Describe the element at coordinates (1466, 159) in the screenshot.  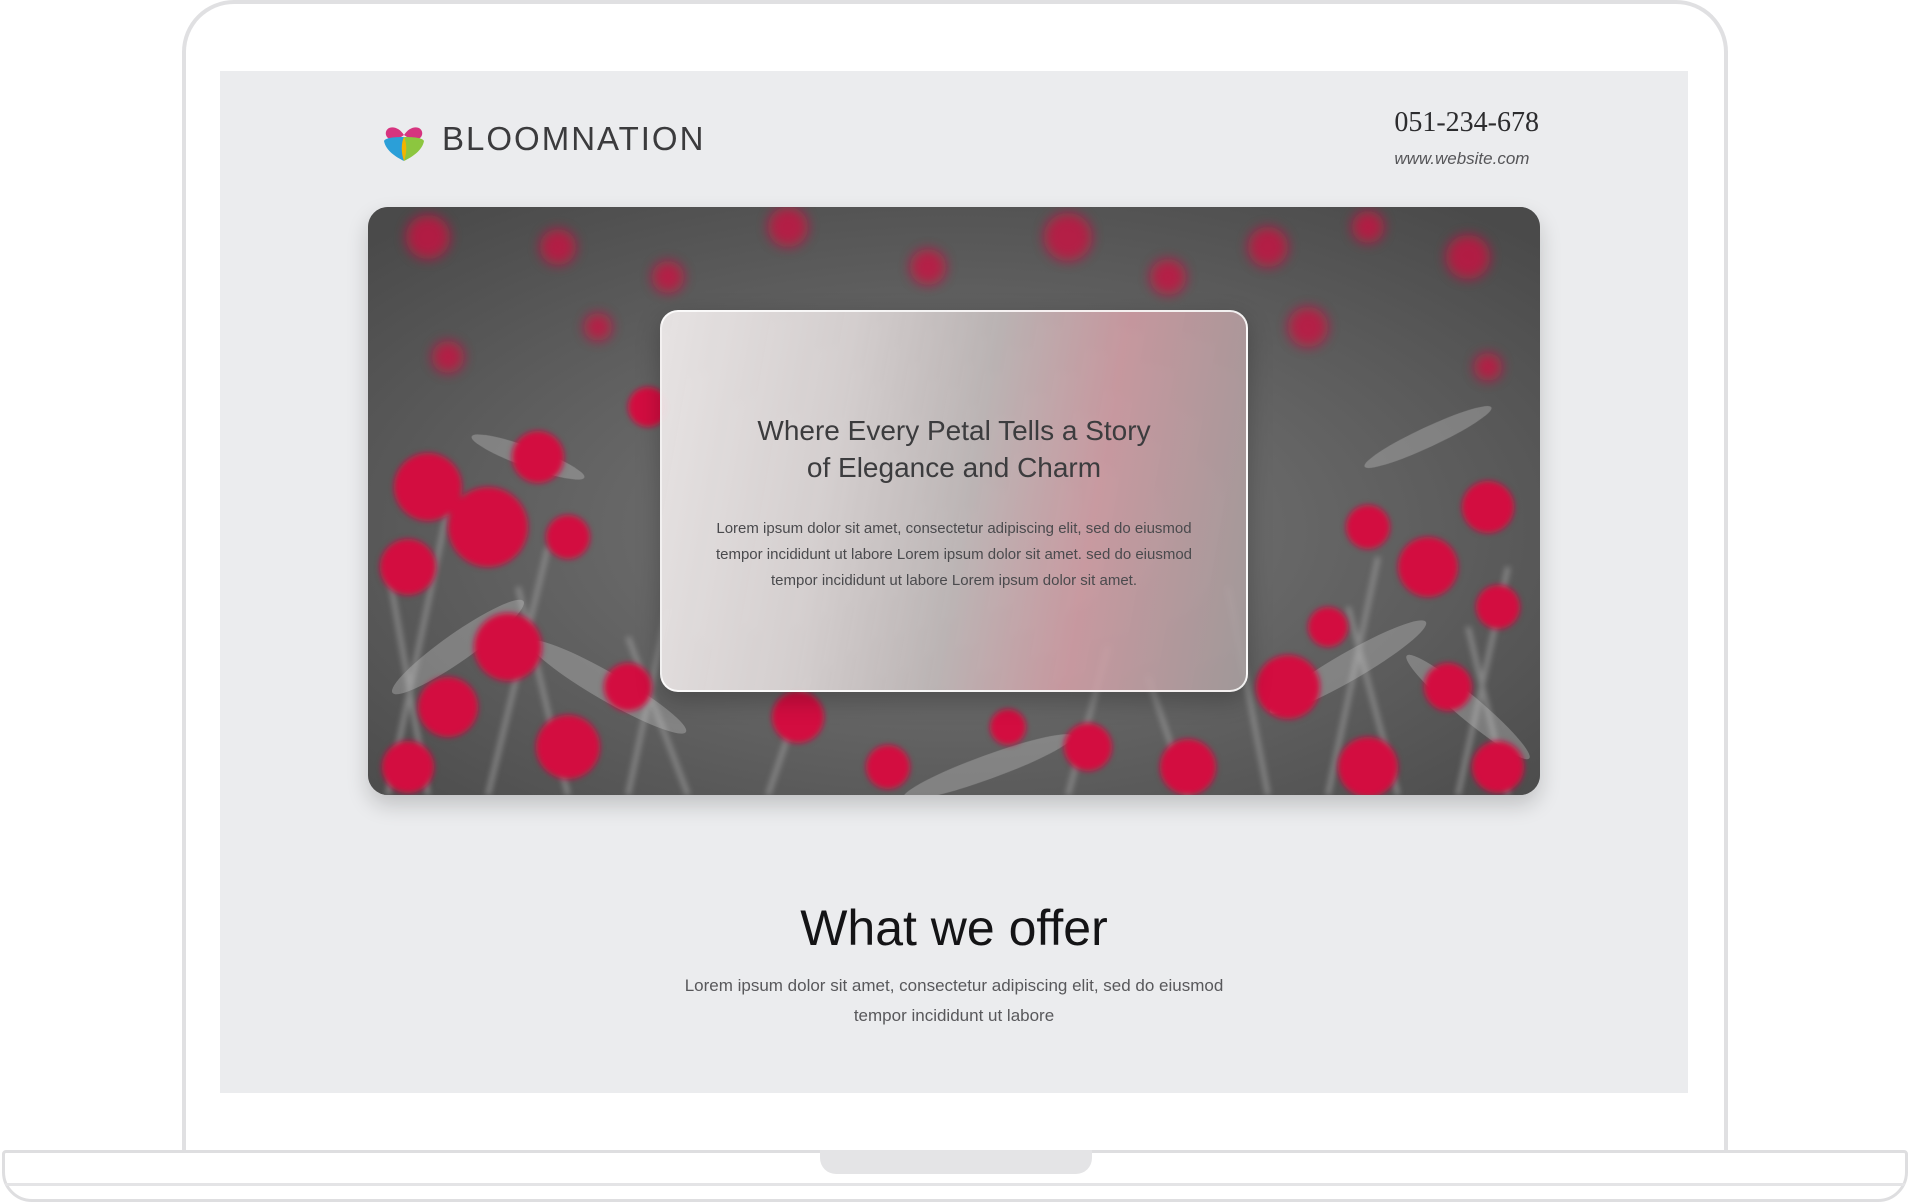
I see `website-link: www.website.com` at that location.